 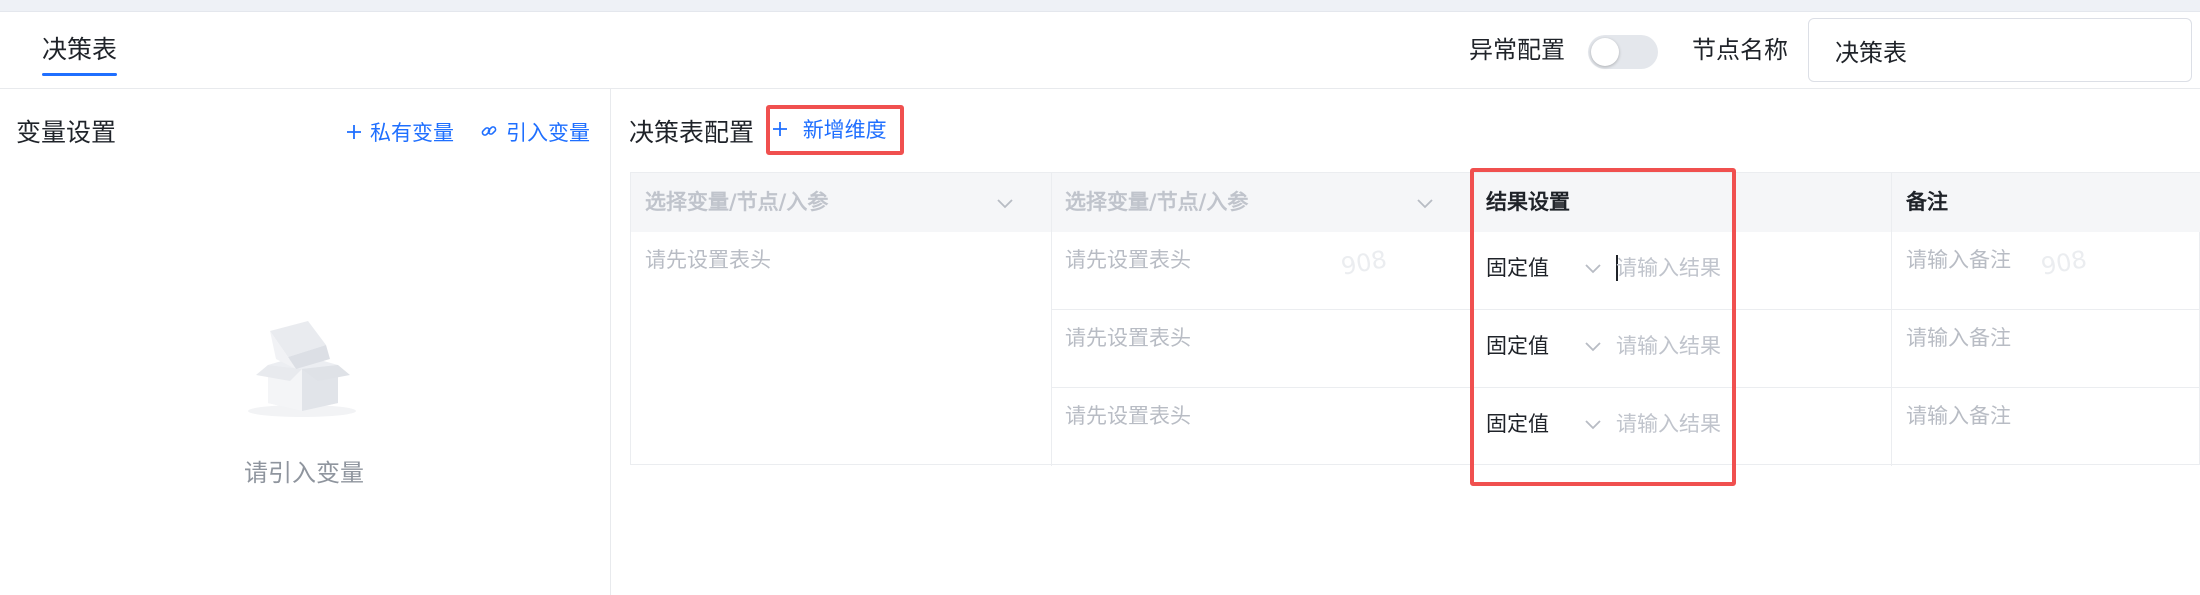 I want to click on add-private-variable-button: 私有变量, so click(x=400, y=133).